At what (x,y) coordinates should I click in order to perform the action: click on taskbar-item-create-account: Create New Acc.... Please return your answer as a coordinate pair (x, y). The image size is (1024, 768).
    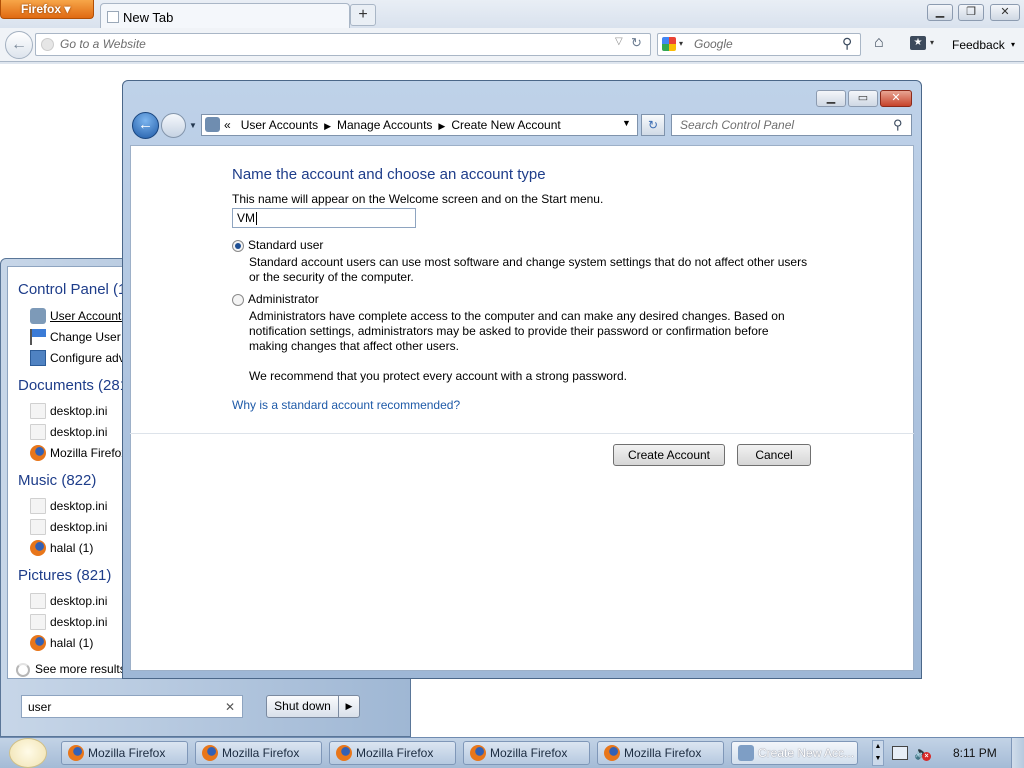
    Looking at the image, I should click on (794, 753).